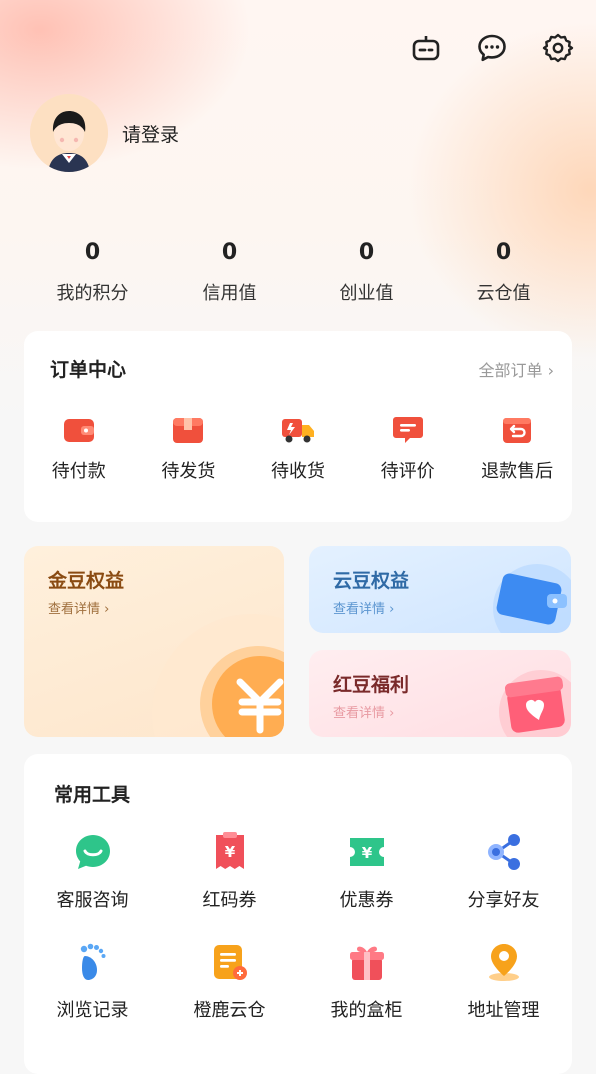 The image size is (596, 1074). Describe the element at coordinates (366, 293) in the screenshot. I see `stat-label: 创业值` at that location.